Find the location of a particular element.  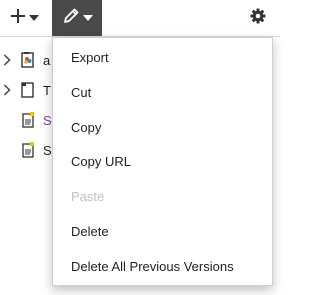

add-menu-button is located at coordinates (24, 18).